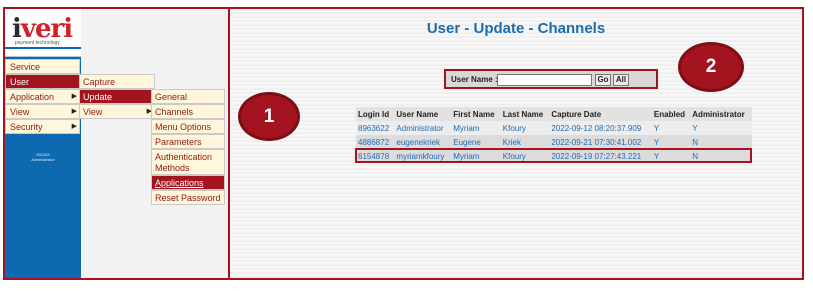 This screenshot has width=813, height=291. Describe the element at coordinates (544, 80) in the screenshot. I see `user-name-input` at that location.